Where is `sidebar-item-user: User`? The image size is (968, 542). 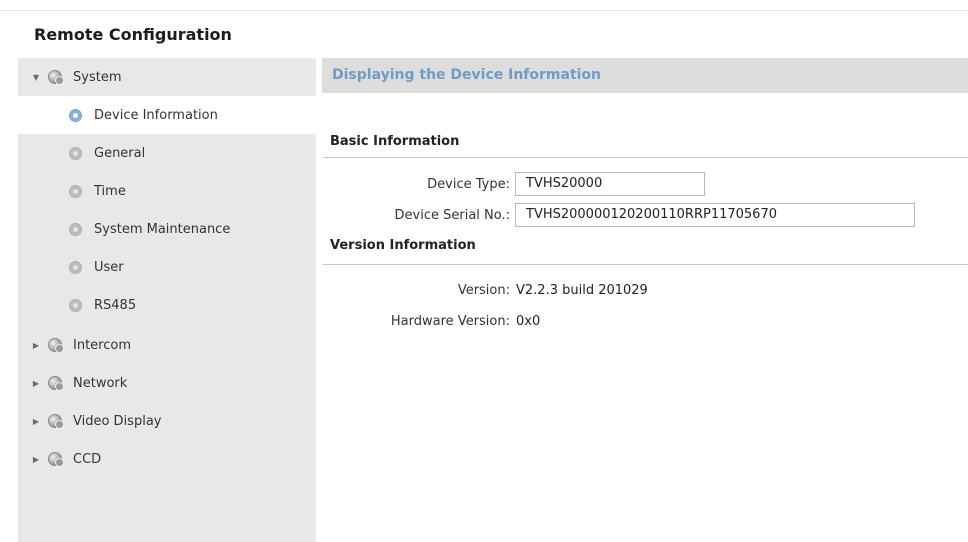 sidebar-item-user: User is located at coordinates (167, 267).